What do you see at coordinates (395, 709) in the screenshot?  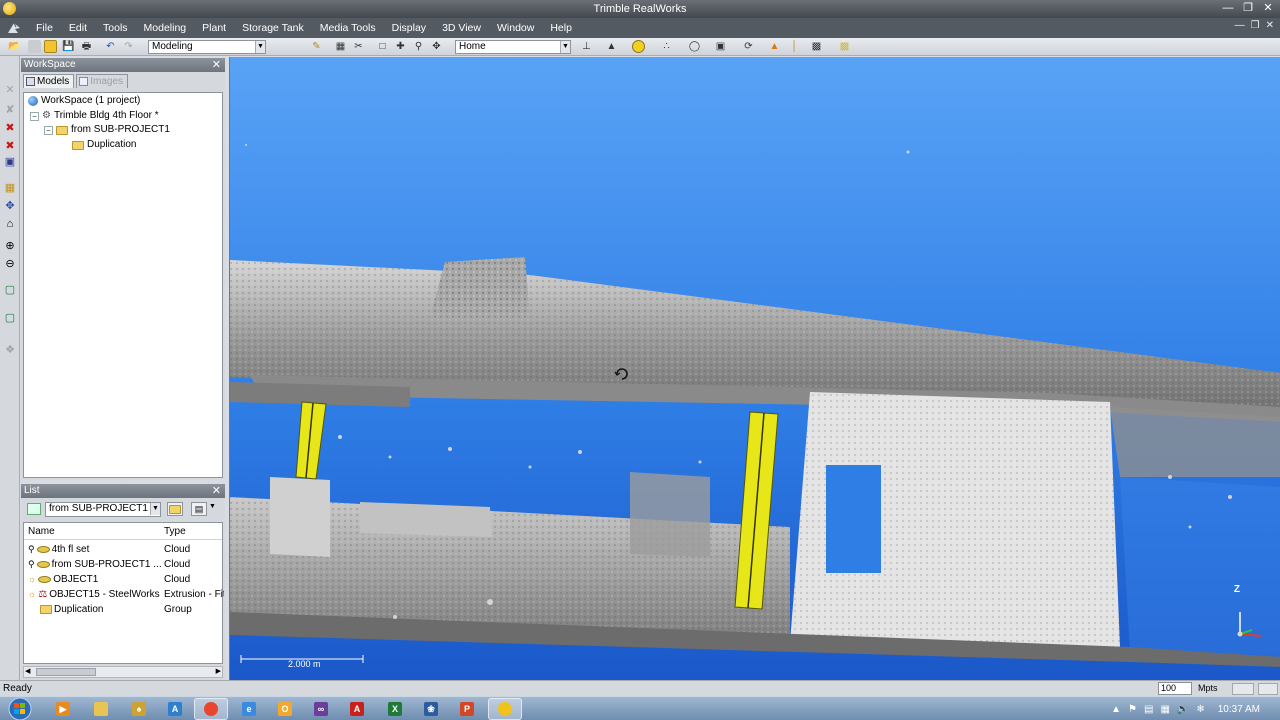 I see `taskbar-excel: X` at bounding box center [395, 709].